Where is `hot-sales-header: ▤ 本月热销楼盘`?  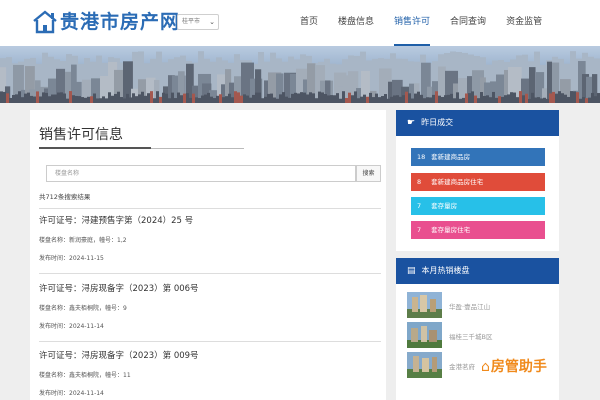 hot-sales-header: ▤ 本月热销楼盘 is located at coordinates (477, 271).